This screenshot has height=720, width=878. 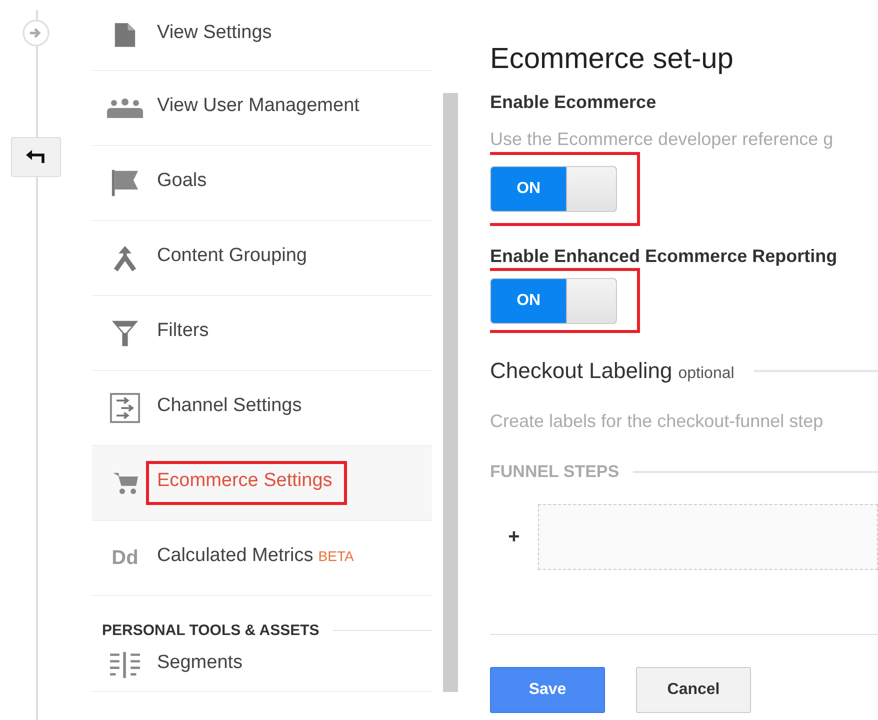 What do you see at coordinates (706, 374) in the screenshot?
I see `optional-note: optional` at bounding box center [706, 374].